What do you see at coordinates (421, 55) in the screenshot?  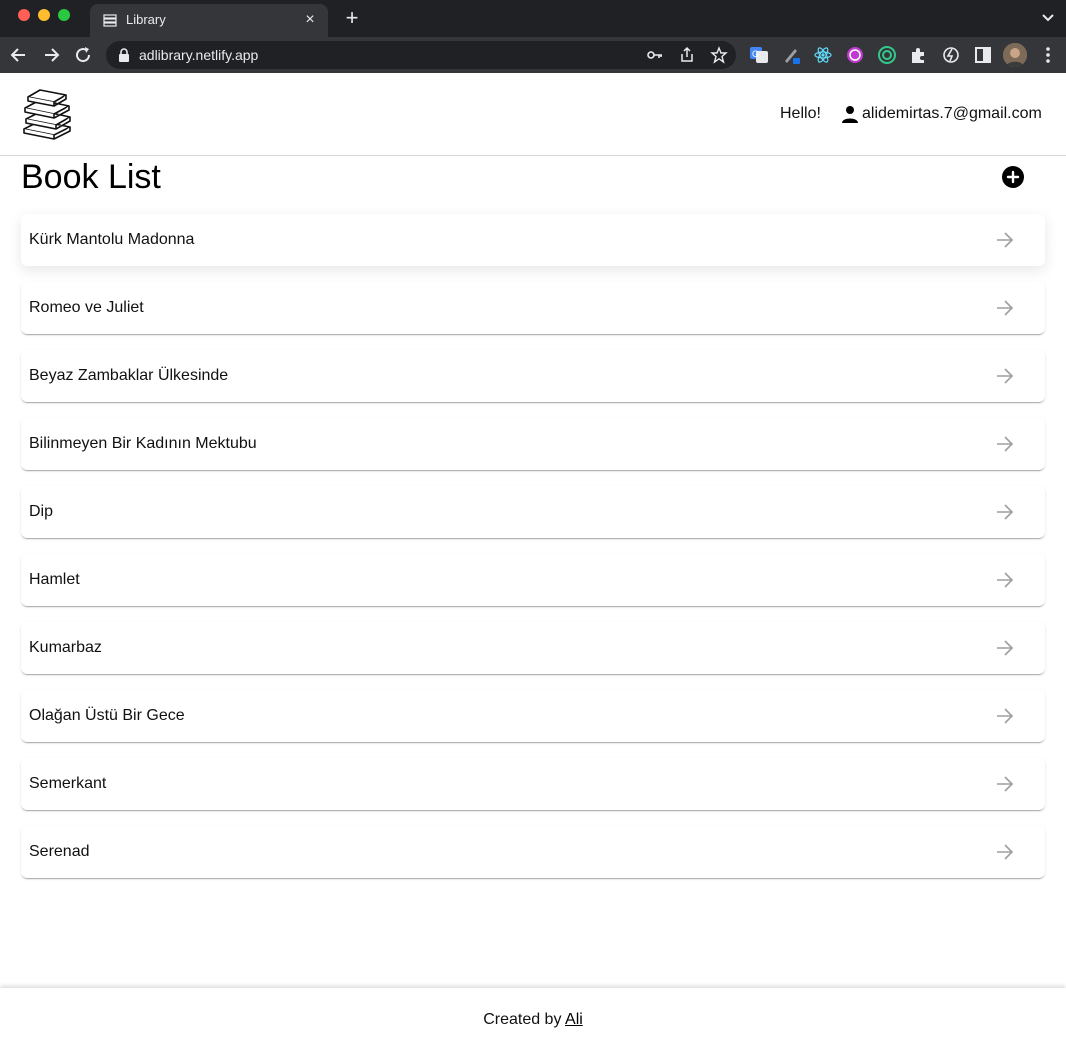 I see `address-bar: adlibrary.netlify.app` at bounding box center [421, 55].